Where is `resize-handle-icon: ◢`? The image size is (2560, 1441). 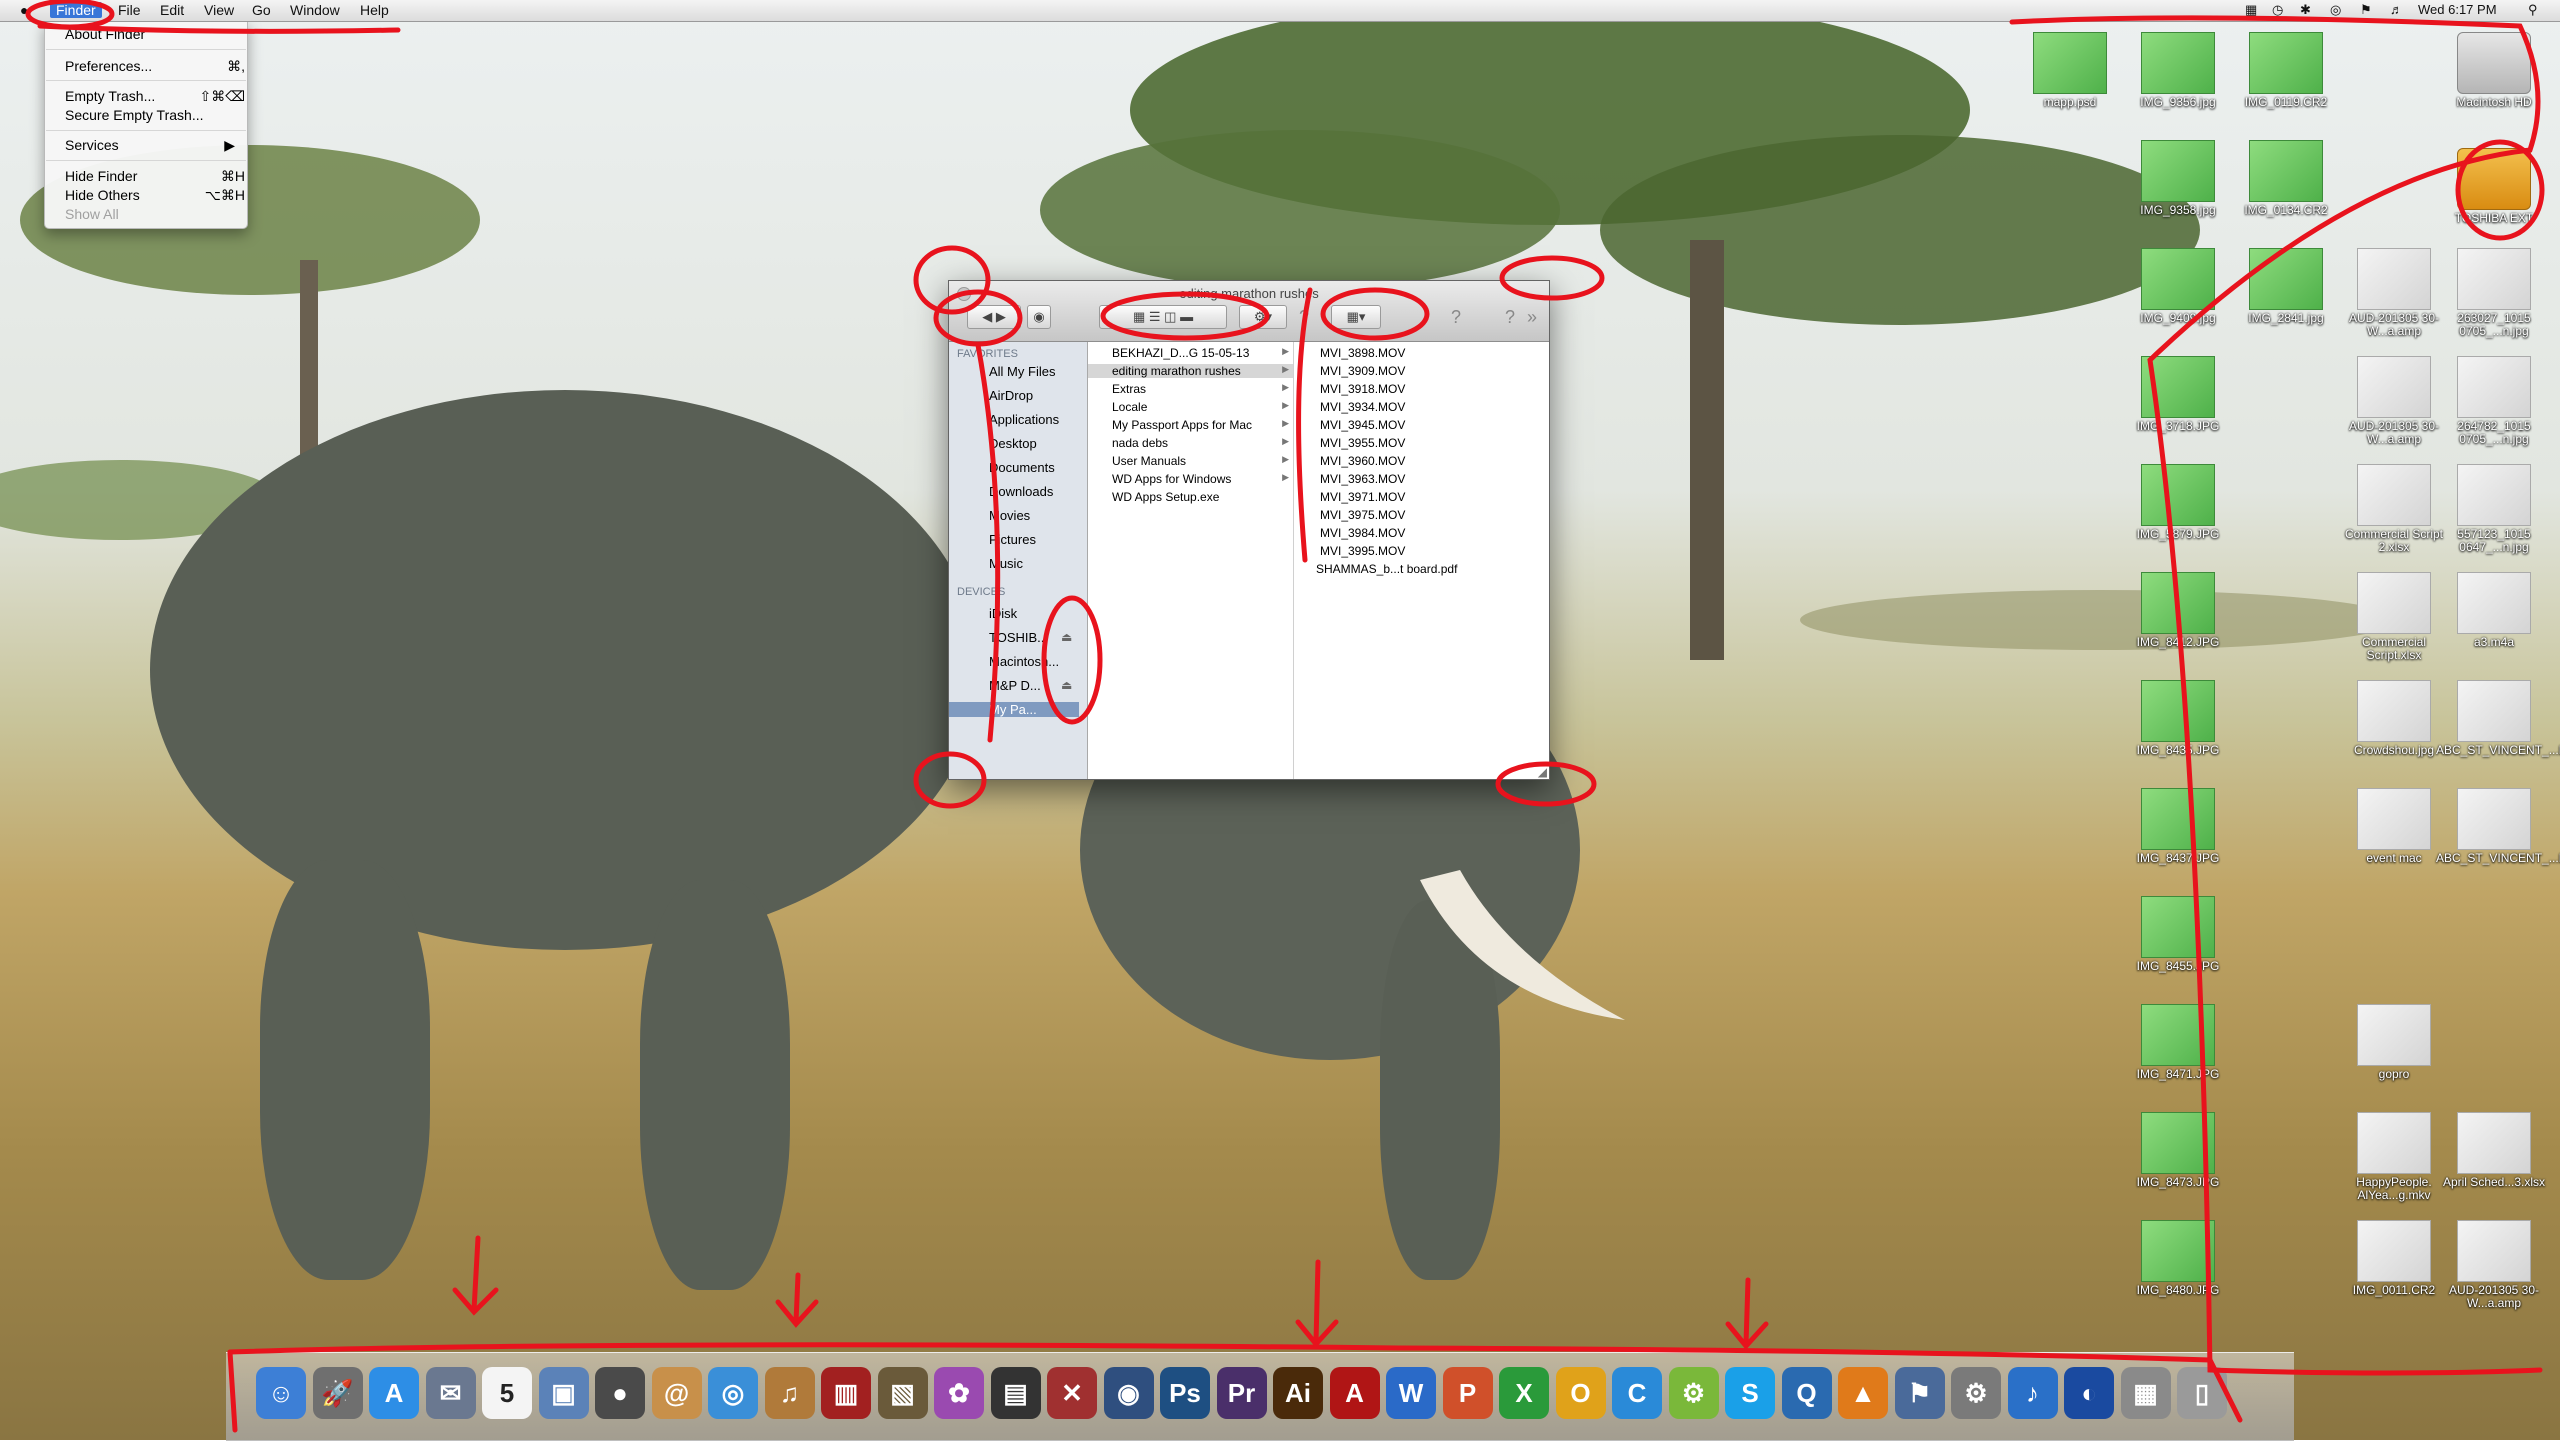 resize-handle-icon: ◢ is located at coordinates (1542, 772).